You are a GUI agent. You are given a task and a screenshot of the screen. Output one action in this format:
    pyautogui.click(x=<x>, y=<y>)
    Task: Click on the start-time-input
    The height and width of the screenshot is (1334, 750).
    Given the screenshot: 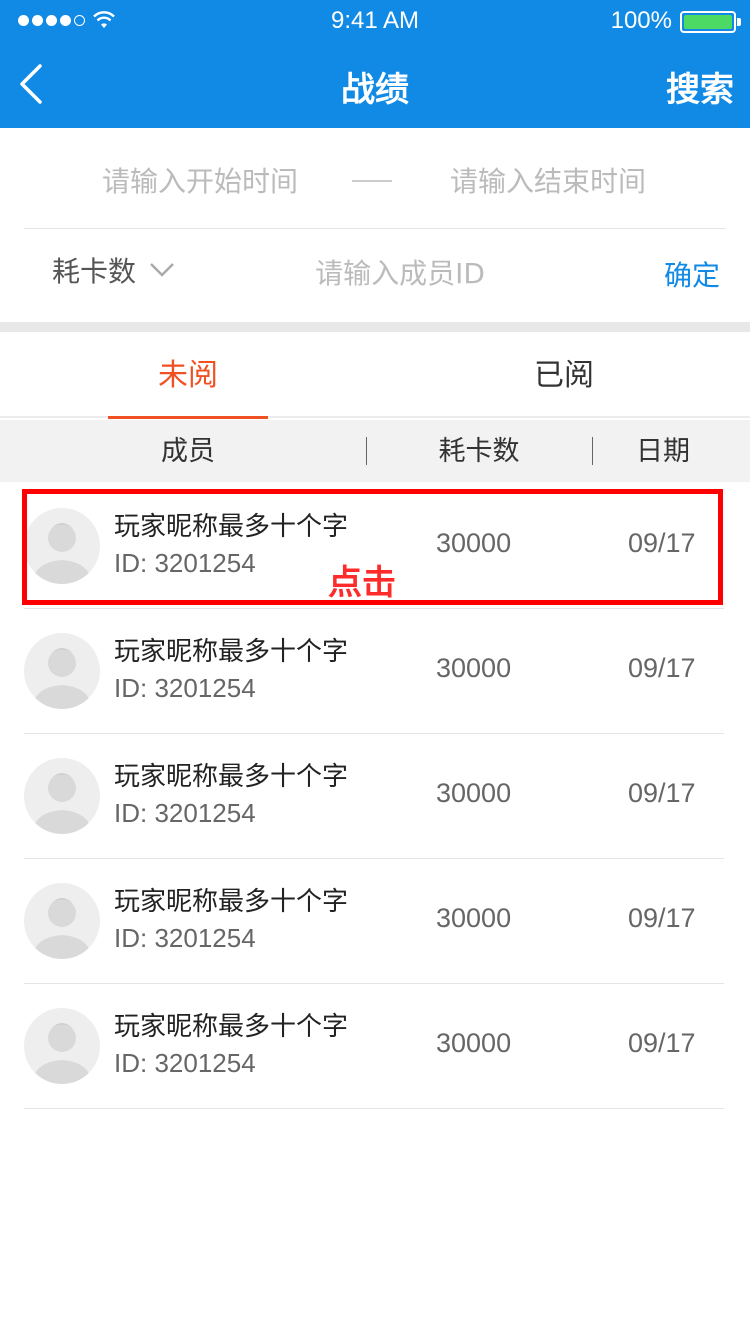 What is the action you would take?
    pyautogui.click(x=200, y=181)
    